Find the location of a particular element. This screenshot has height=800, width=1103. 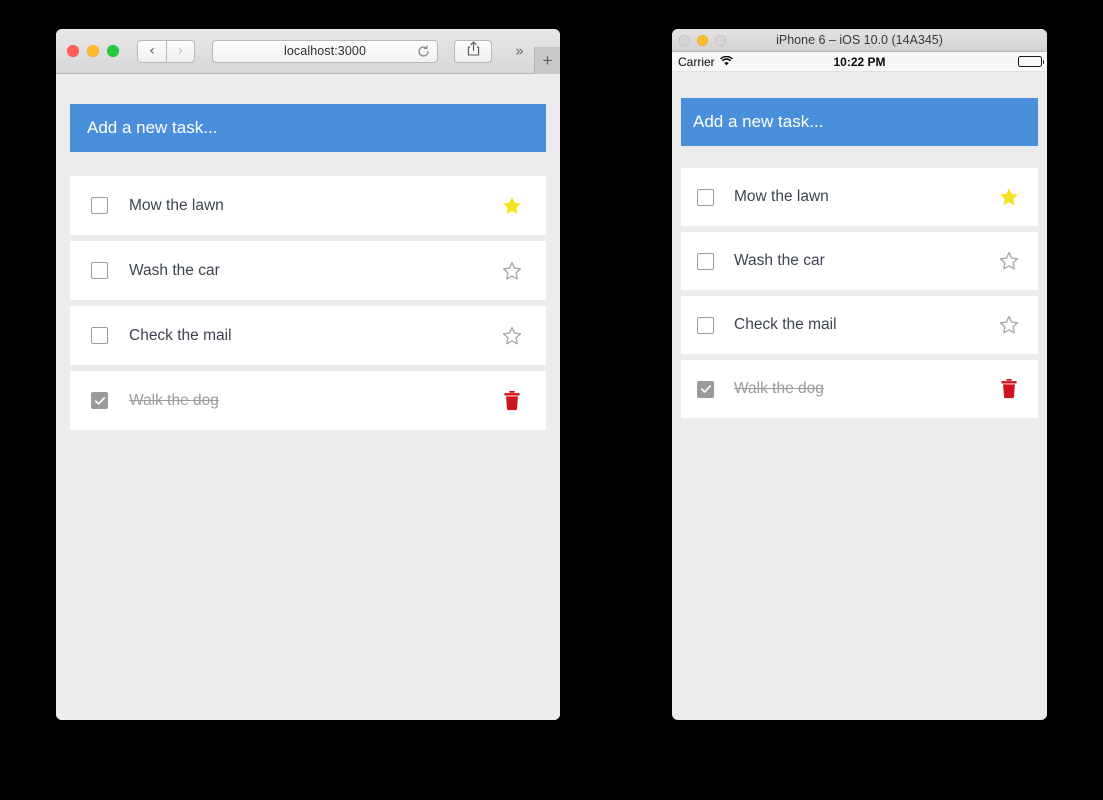

minimize-window-button is located at coordinates (93, 51).